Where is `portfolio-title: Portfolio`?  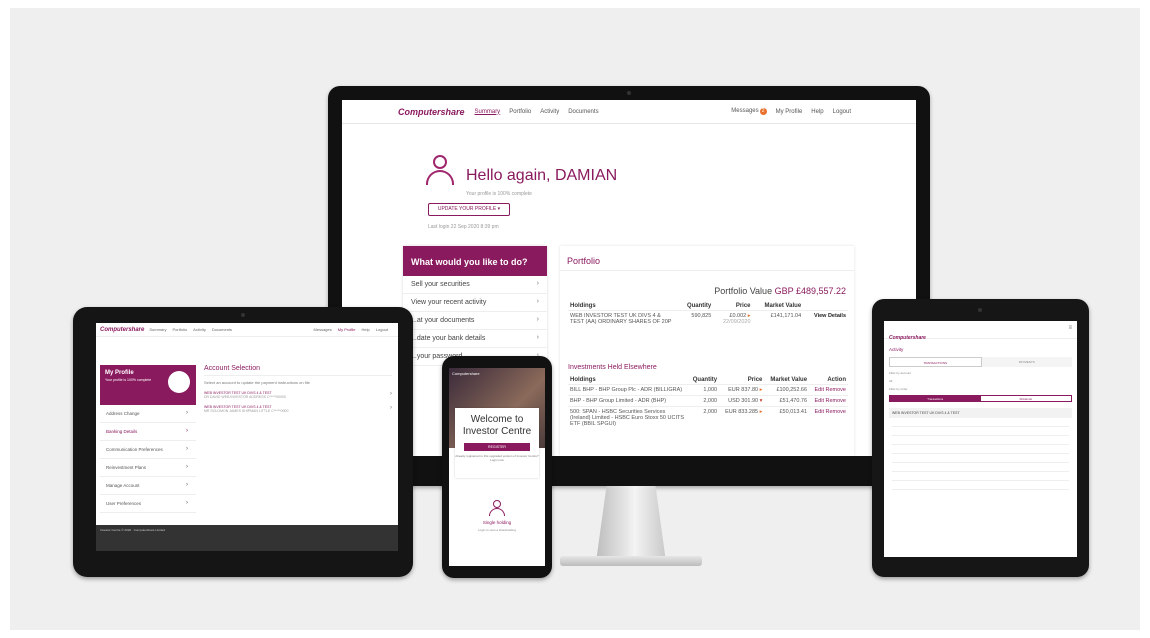
portfolio-title: Portfolio is located at coordinates (584, 261).